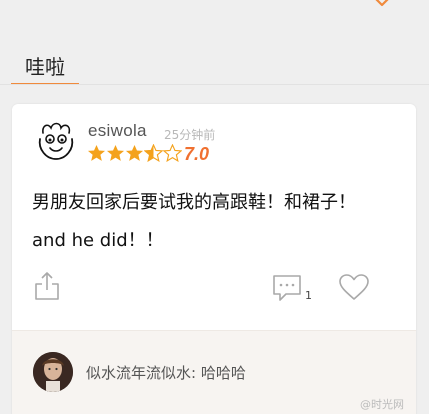 The image size is (429, 414). I want to click on reply-avatar, so click(53, 372).